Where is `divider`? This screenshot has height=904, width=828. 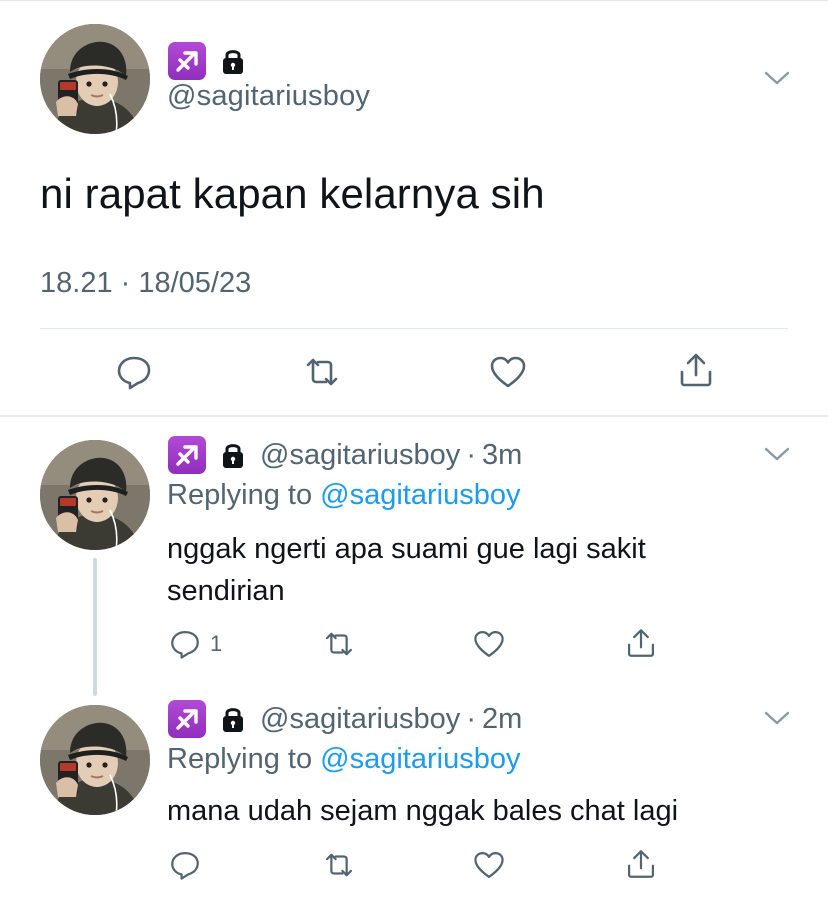
divider is located at coordinates (414, 328).